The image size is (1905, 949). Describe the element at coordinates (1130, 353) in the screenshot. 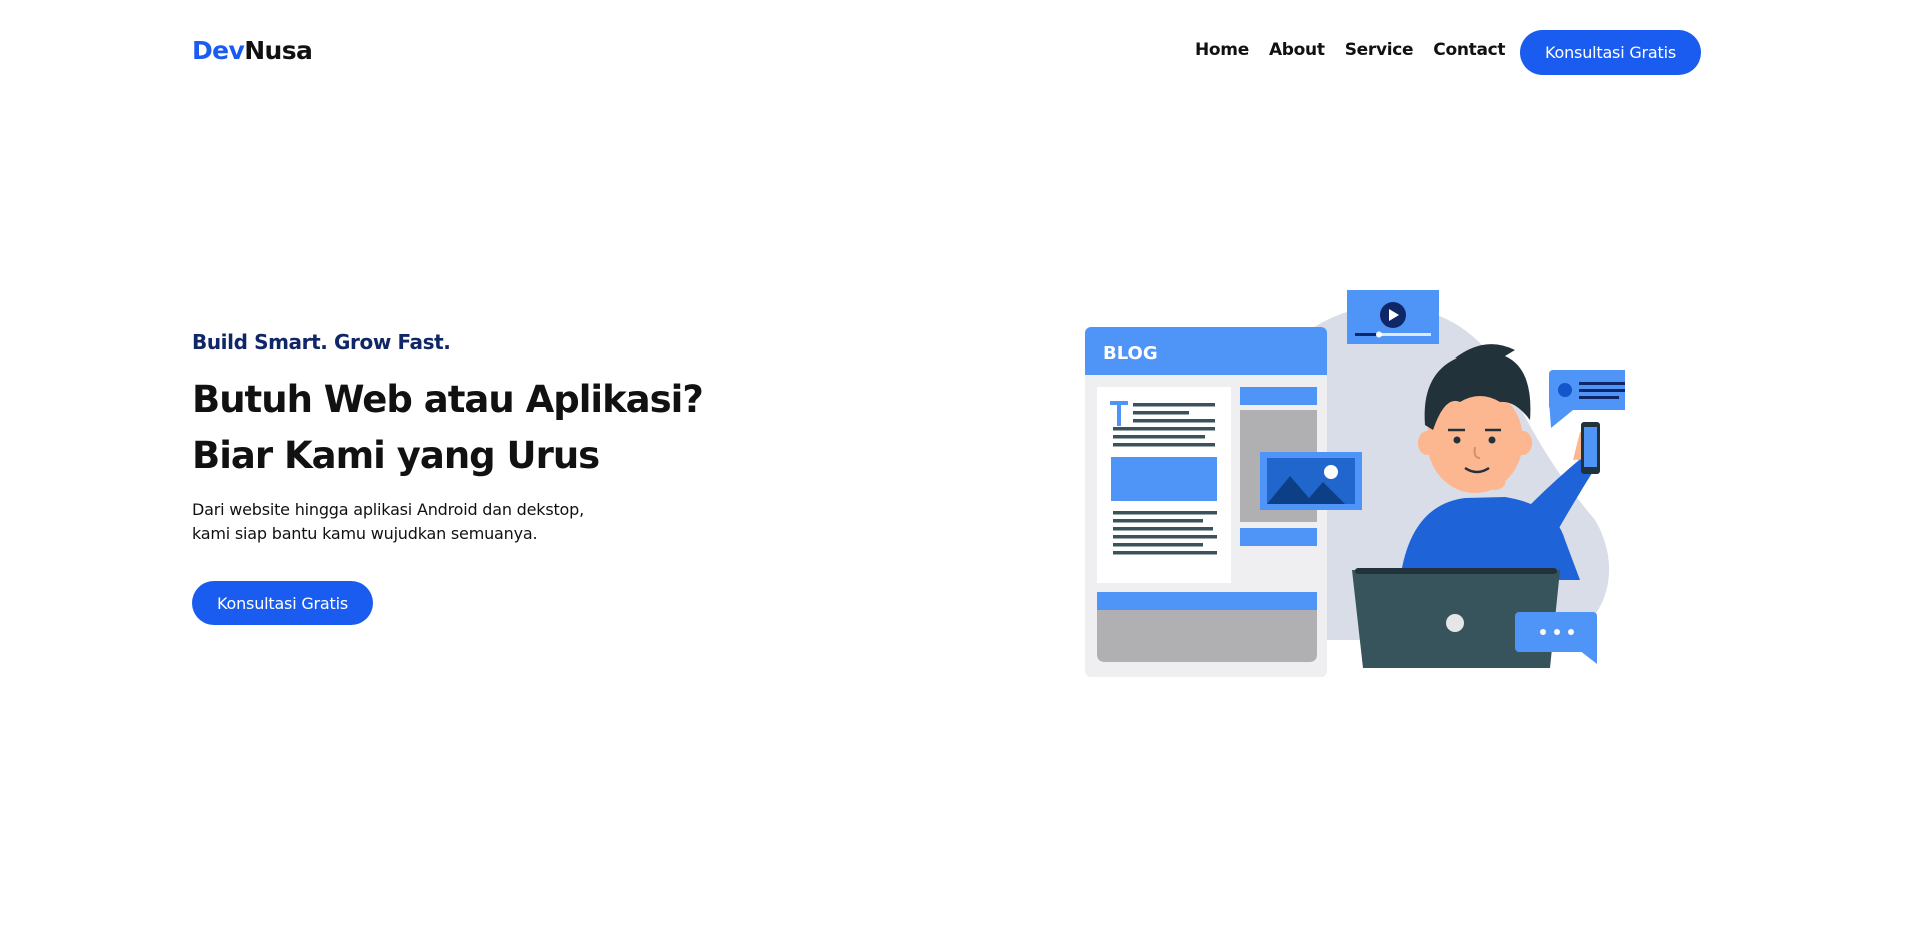

I see `blog-label: BLOG` at that location.